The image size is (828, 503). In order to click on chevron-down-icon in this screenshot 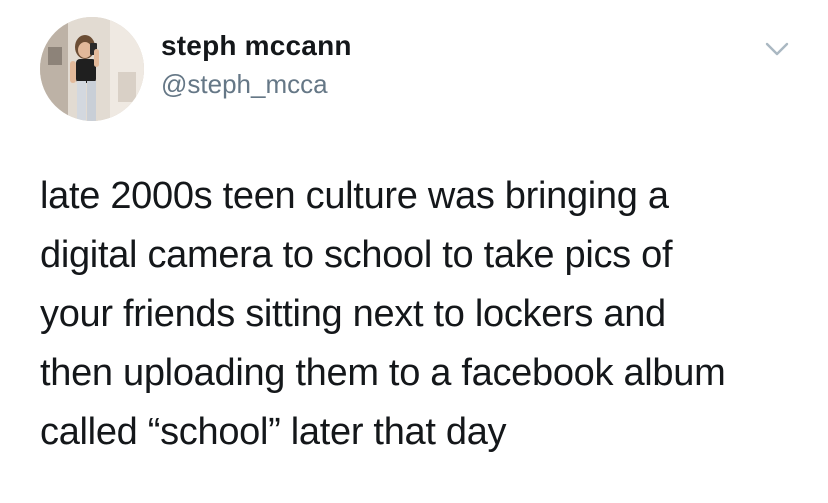, I will do `click(777, 49)`.